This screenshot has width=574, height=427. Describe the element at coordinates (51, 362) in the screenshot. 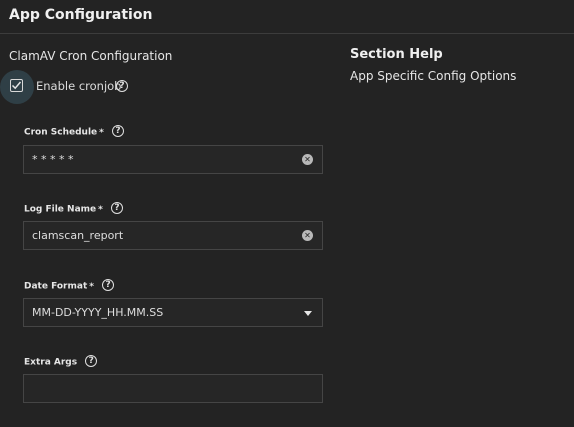

I see `extra-args-label-text: Extra Args` at that location.